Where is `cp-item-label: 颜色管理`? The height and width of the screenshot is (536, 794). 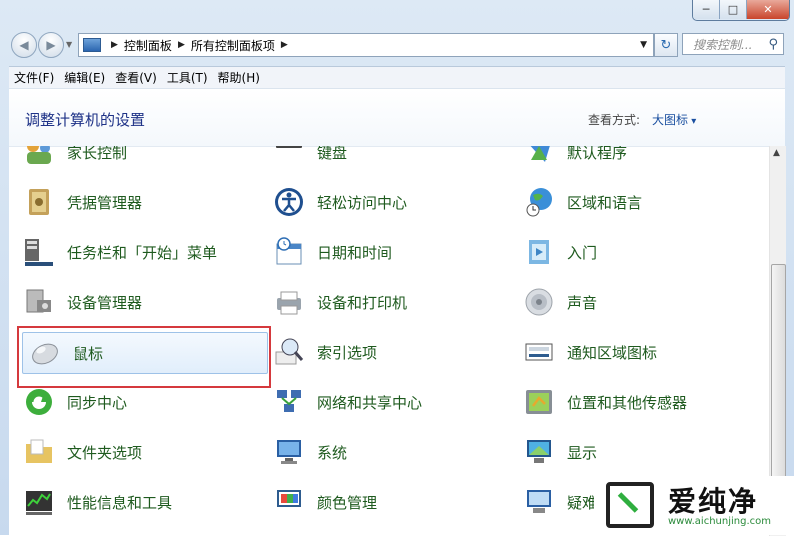 cp-item-label: 颜色管理 is located at coordinates (347, 502).